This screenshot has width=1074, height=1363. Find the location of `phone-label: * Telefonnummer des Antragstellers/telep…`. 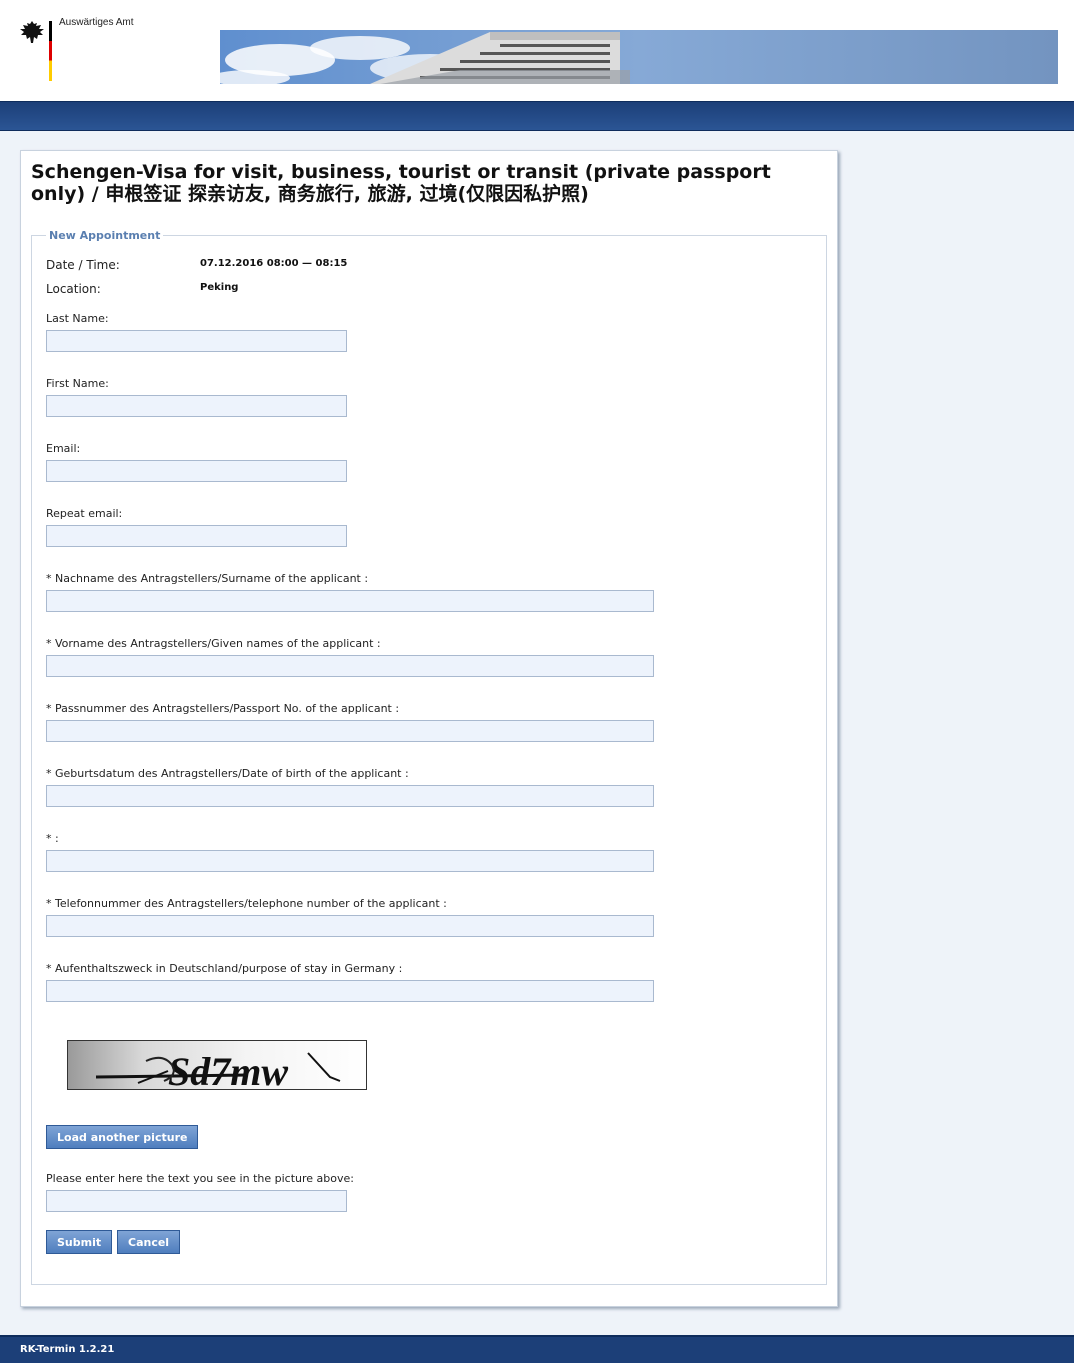

phone-label: * Telefonnummer des Antragstellers/telep… is located at coordinates (246, 903).